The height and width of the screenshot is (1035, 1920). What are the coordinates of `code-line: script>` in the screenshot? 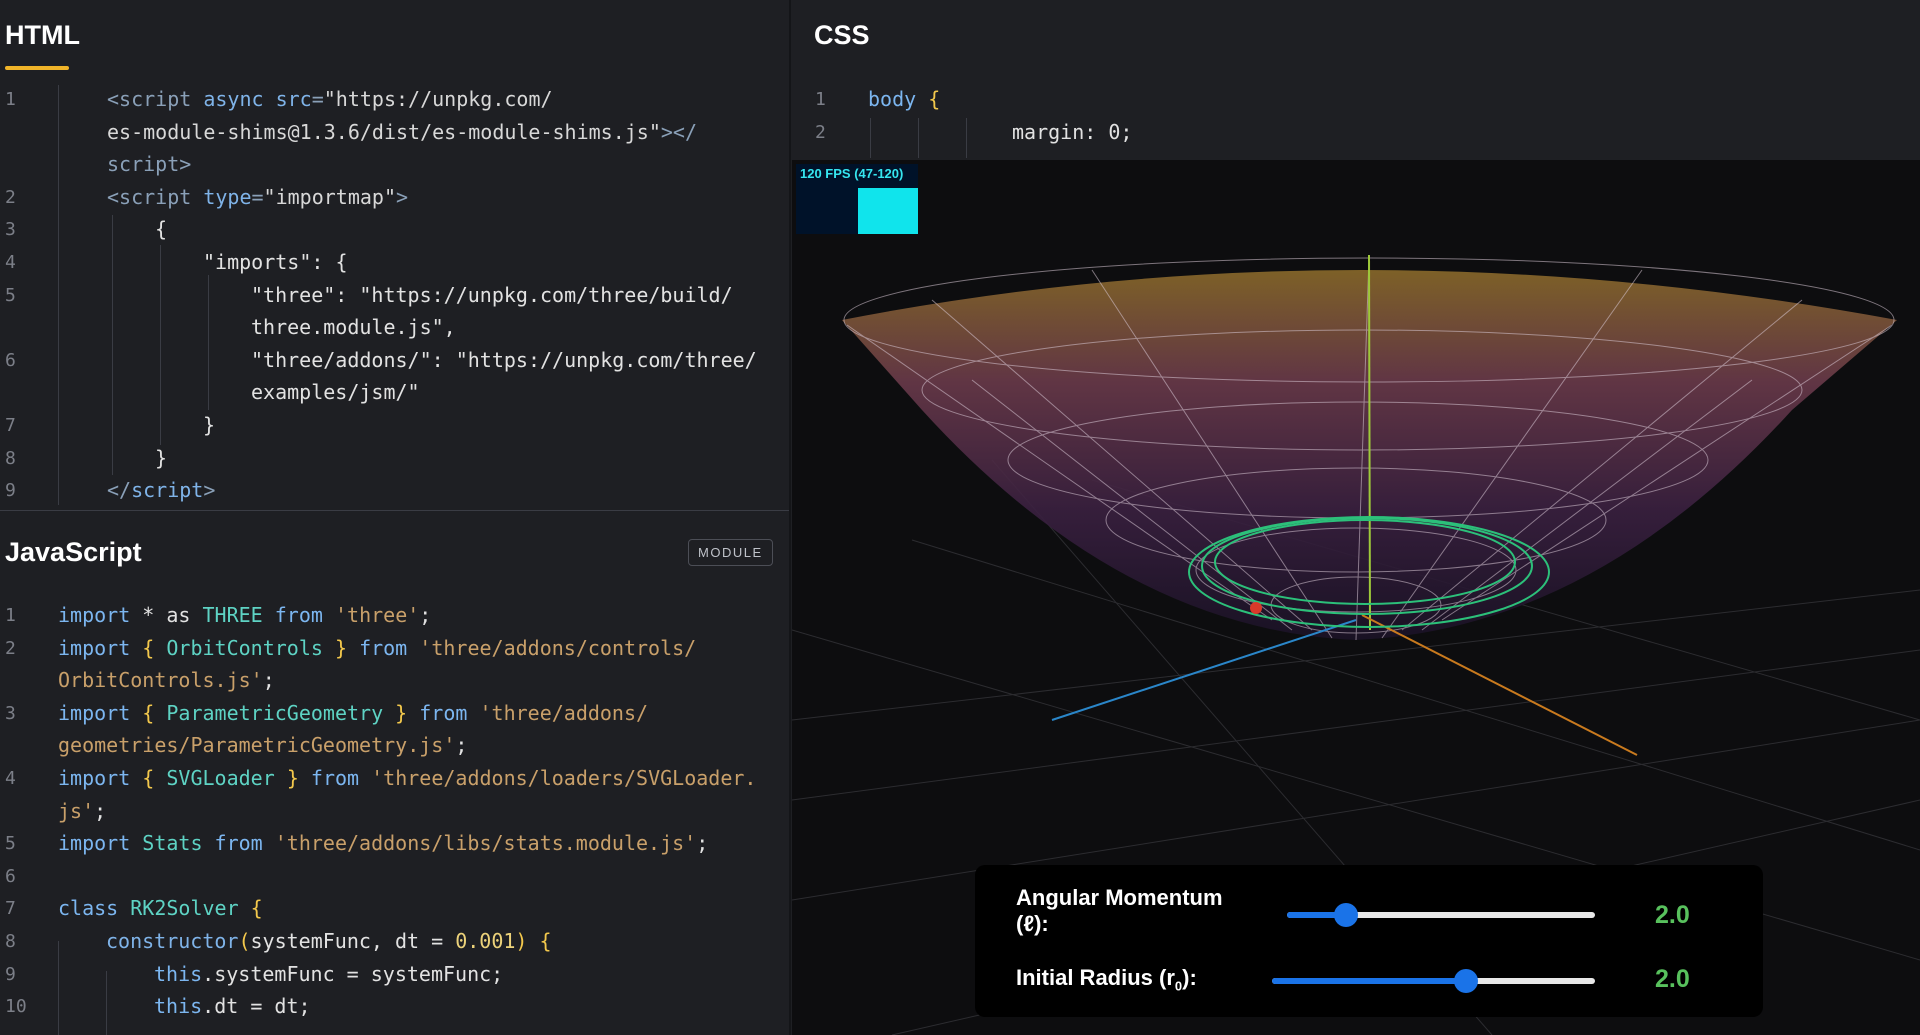 It's located at (149, 164).